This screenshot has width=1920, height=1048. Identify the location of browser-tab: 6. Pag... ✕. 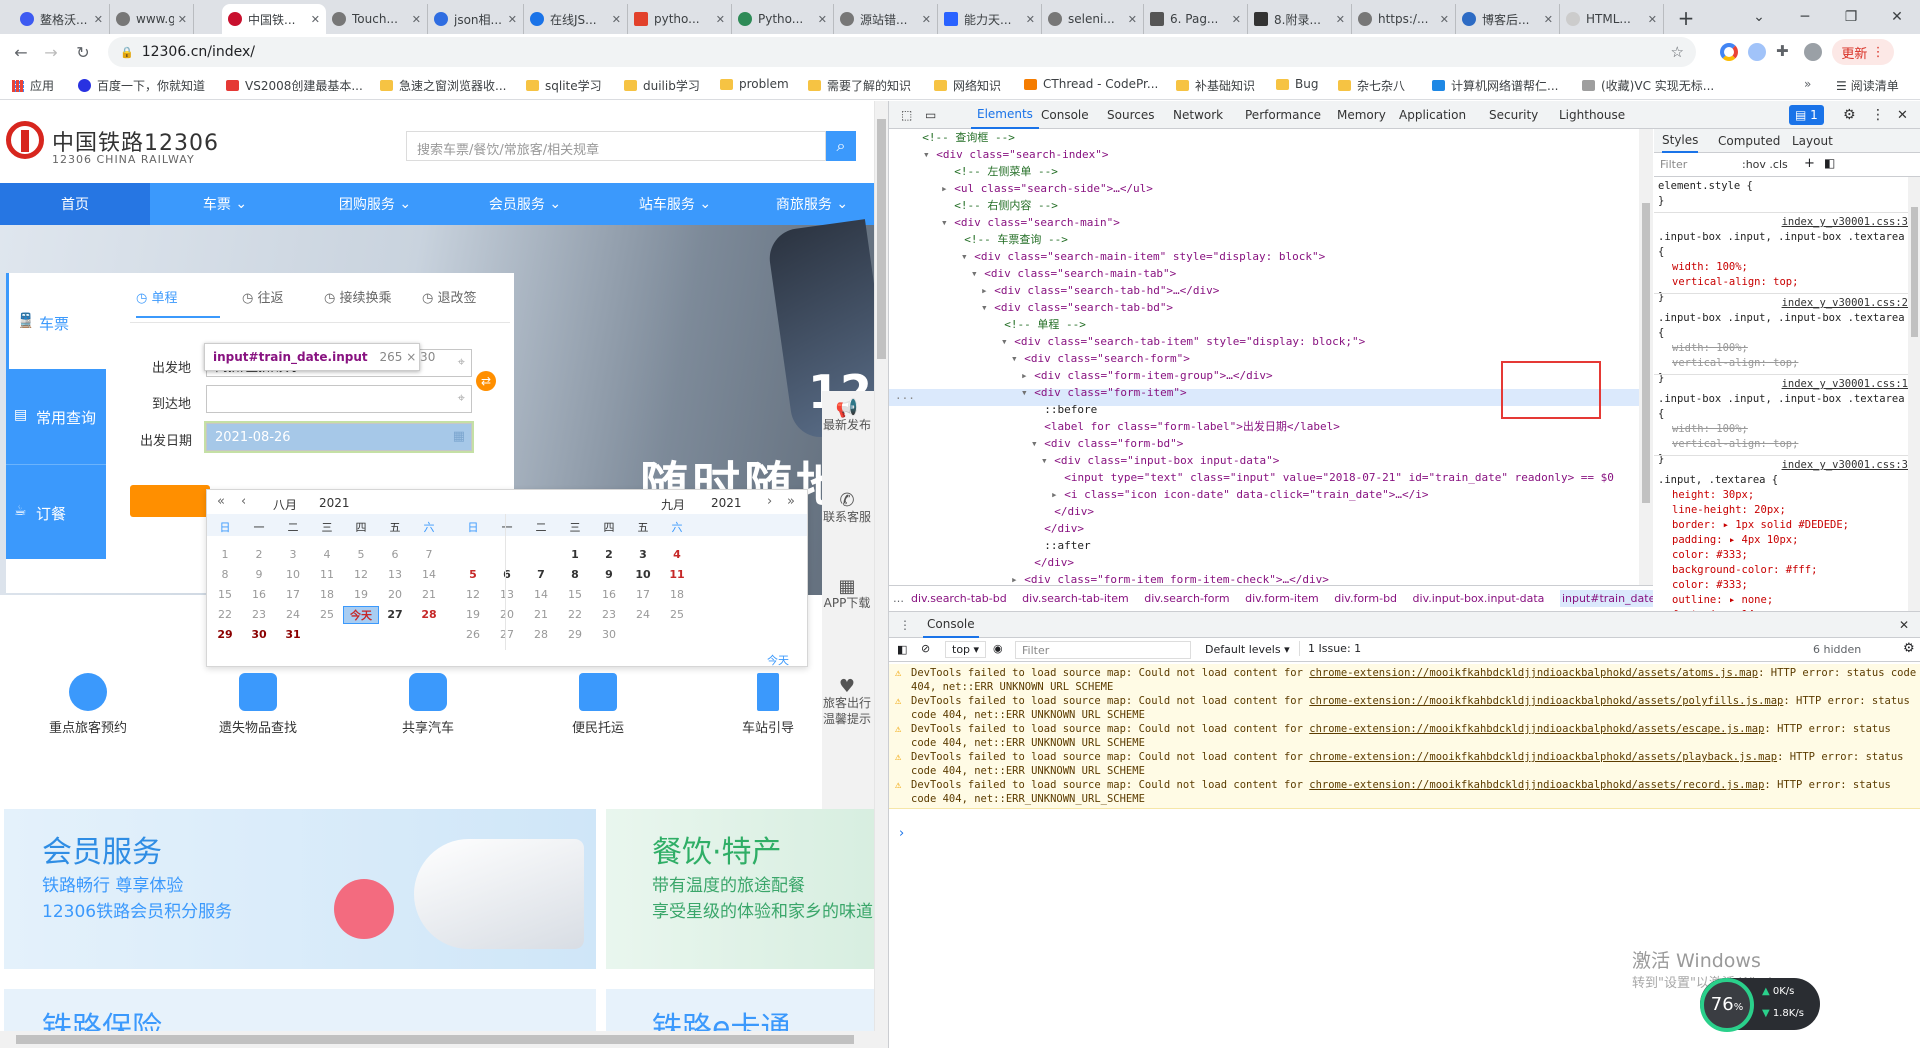
(1196, 19).